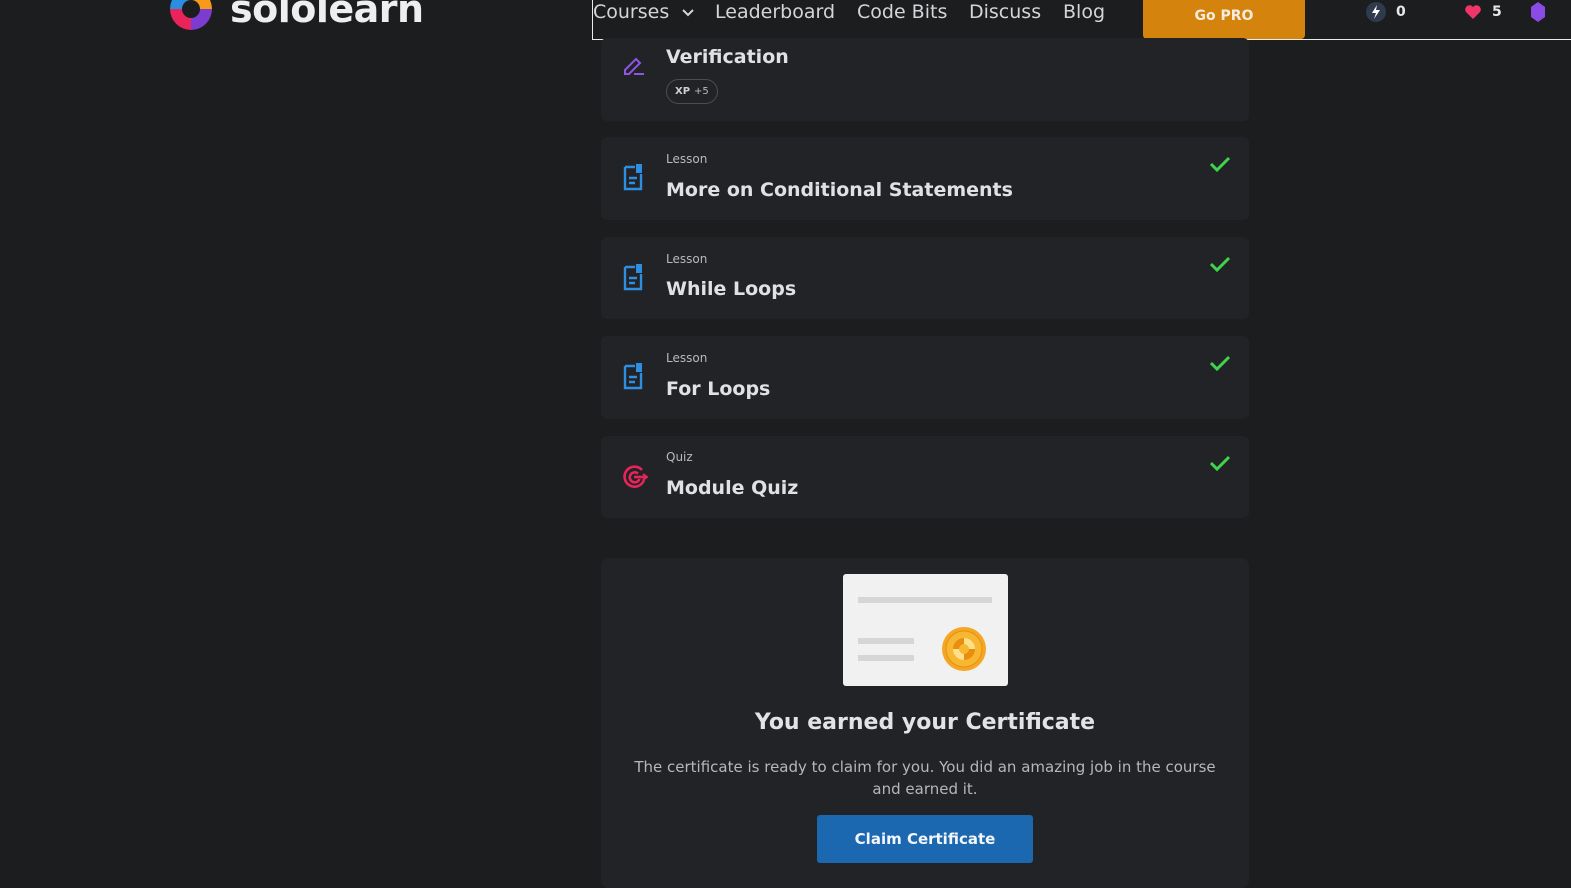 The image size is (1571, 888). I want to click on certificate-illustration, so click(925, 630).